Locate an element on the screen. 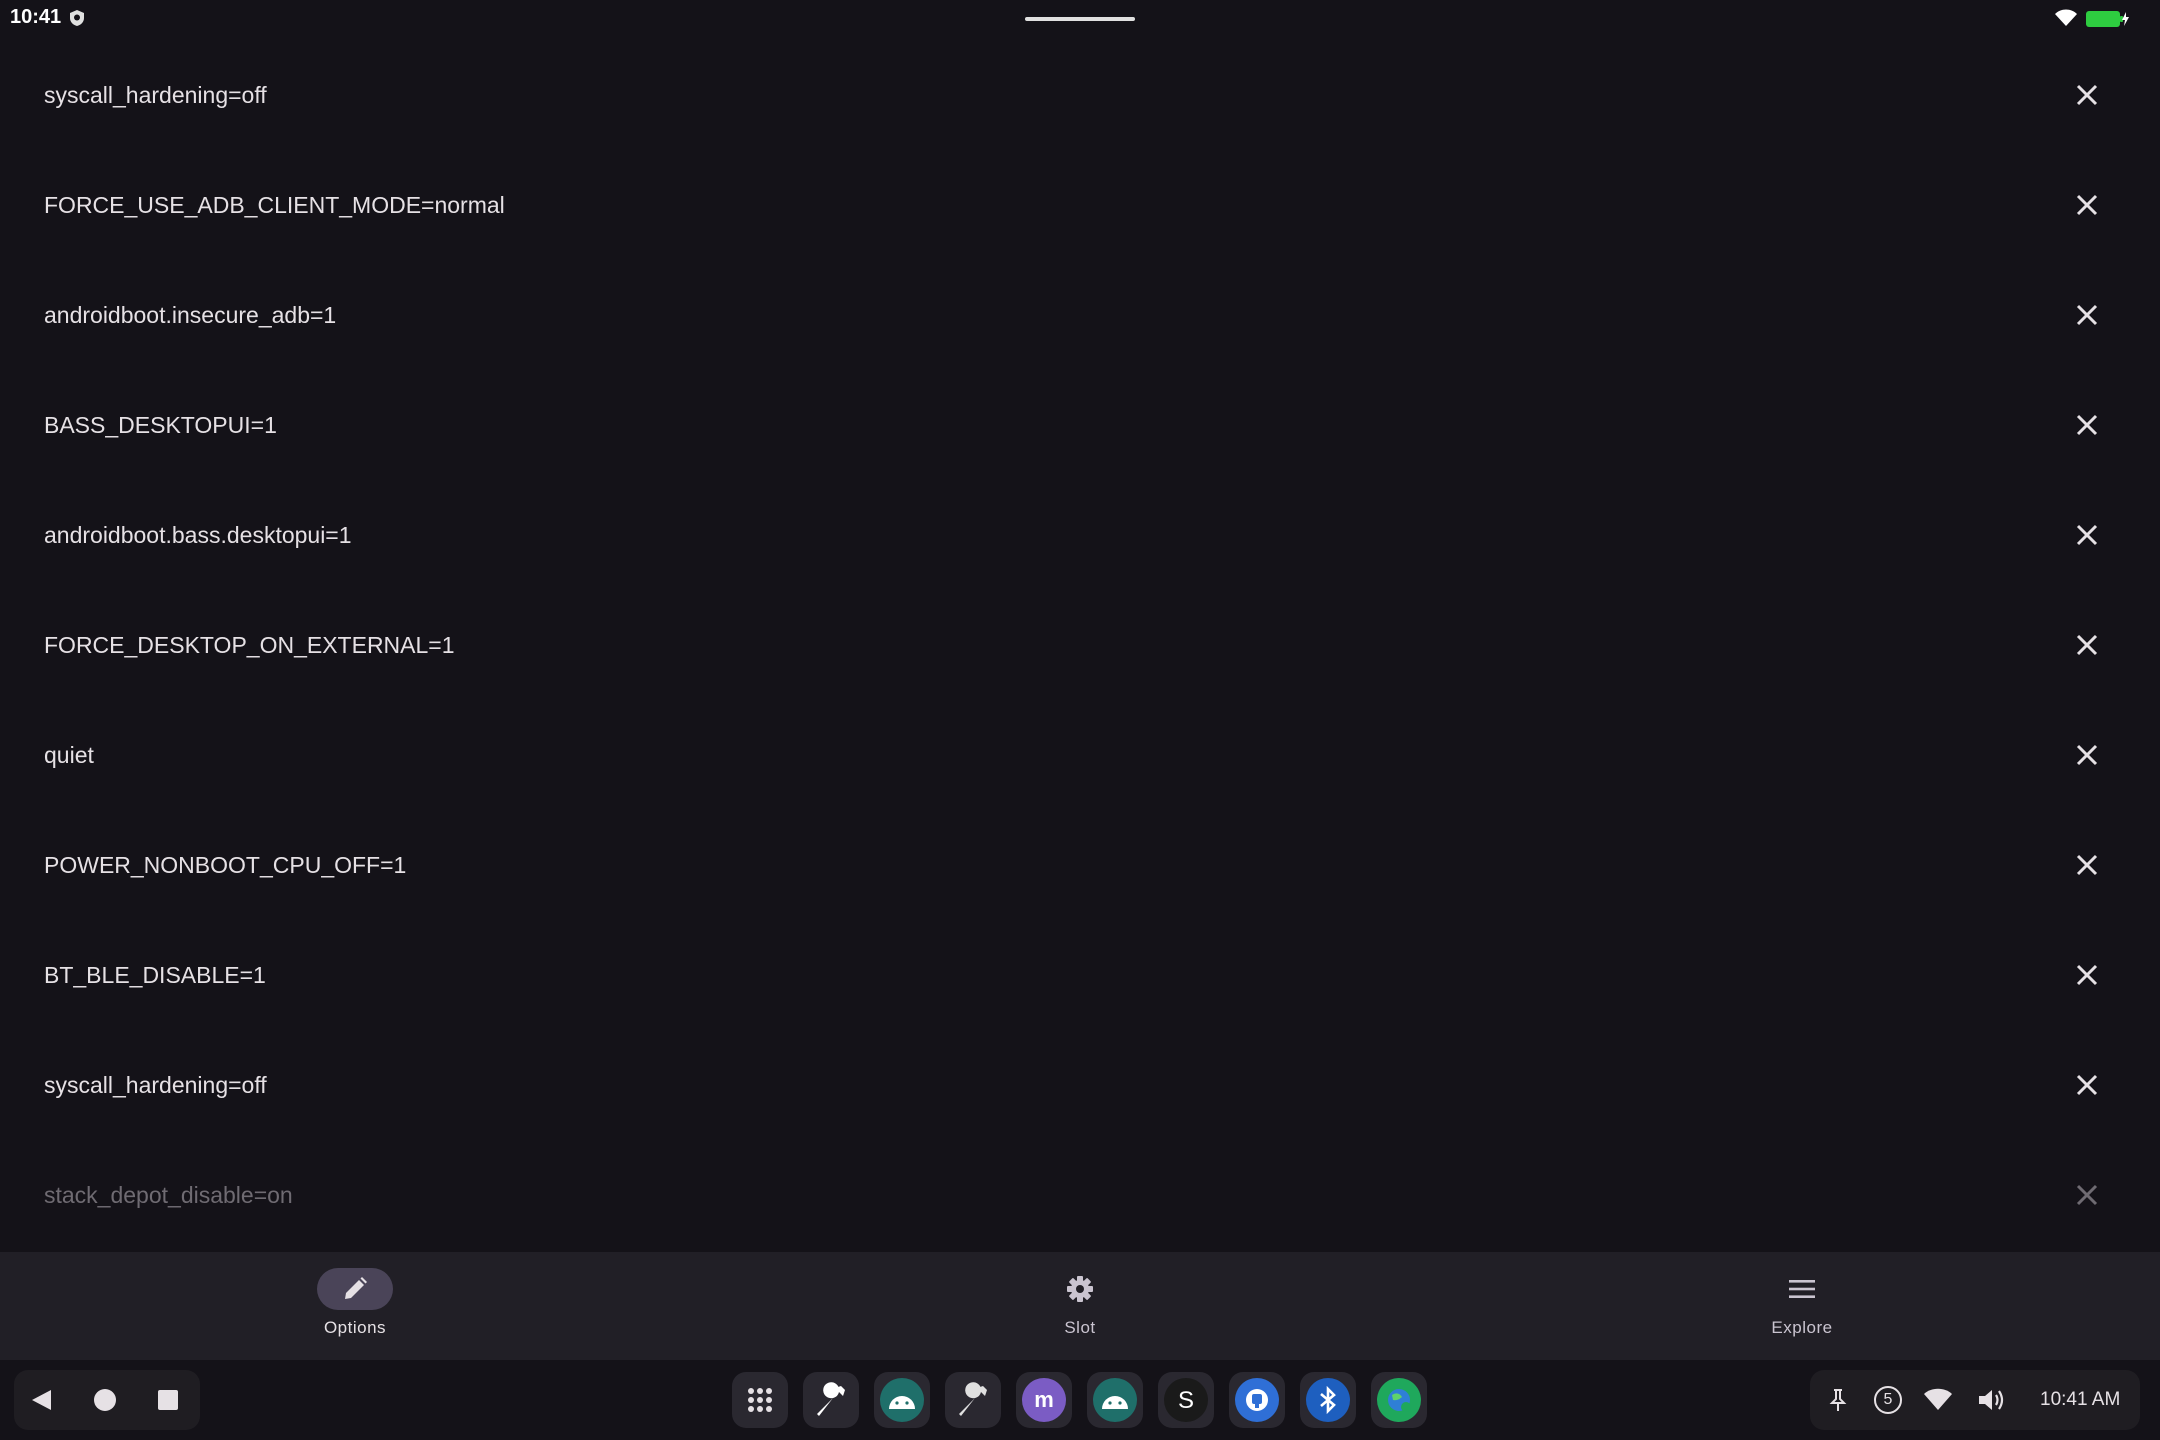 This screenshot has width=2160, height=1440. gear-icon is located at coordinates (1080, 1289).